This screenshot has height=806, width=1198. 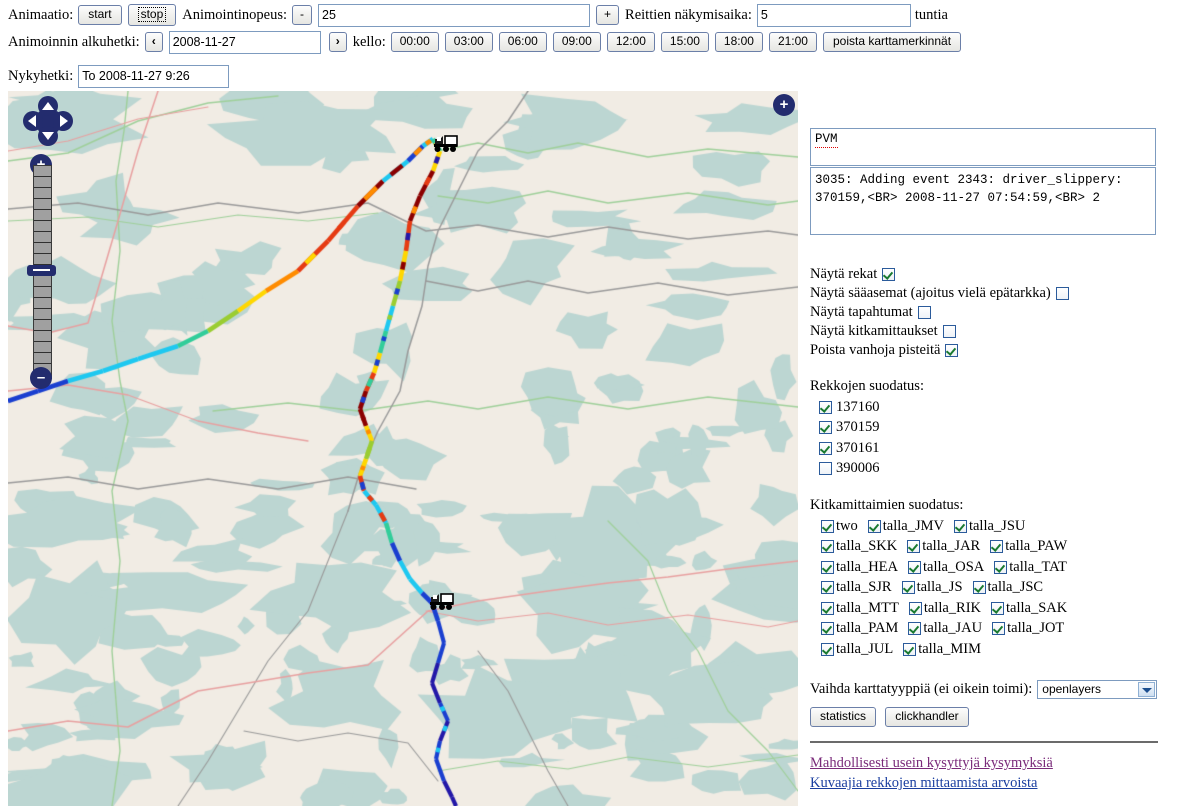 I want to click on truck-390006-checkbox, so click(x=825, y=469).